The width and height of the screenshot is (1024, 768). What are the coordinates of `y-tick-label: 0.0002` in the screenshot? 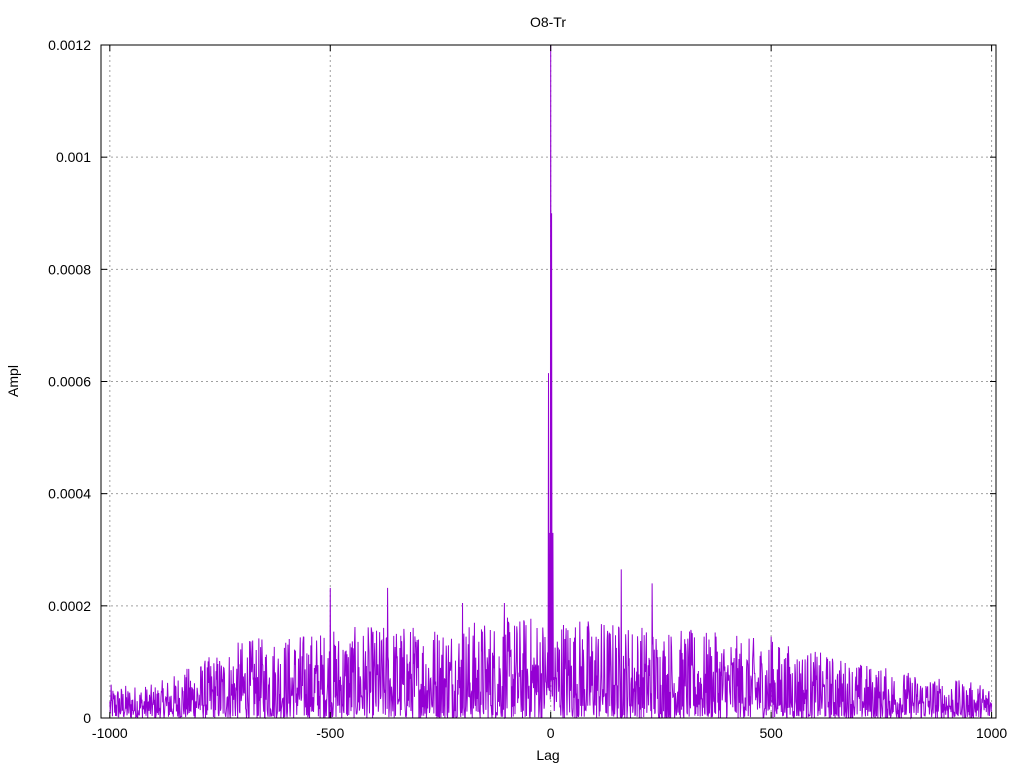 It's located at (69, 606).